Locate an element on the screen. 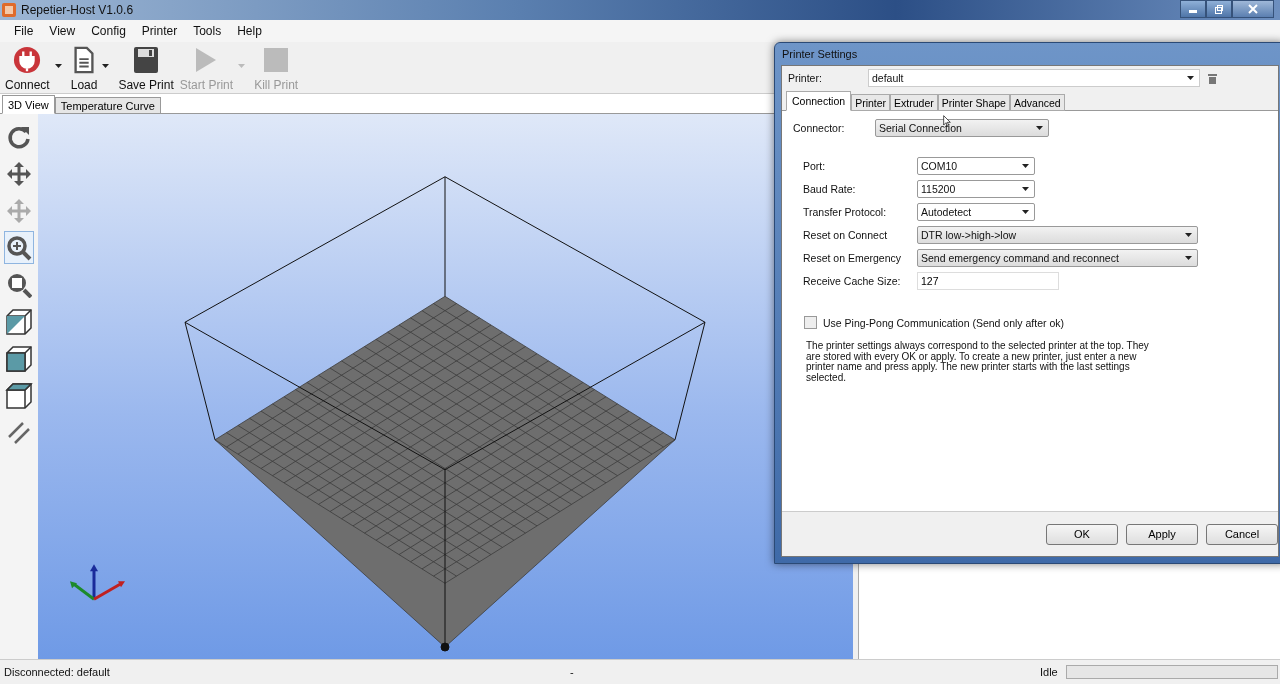 The image size is (1280, 684). checkbox-label: Use Ping-Pong Communication (Send only after ok) is located at coordinates (944, 322).